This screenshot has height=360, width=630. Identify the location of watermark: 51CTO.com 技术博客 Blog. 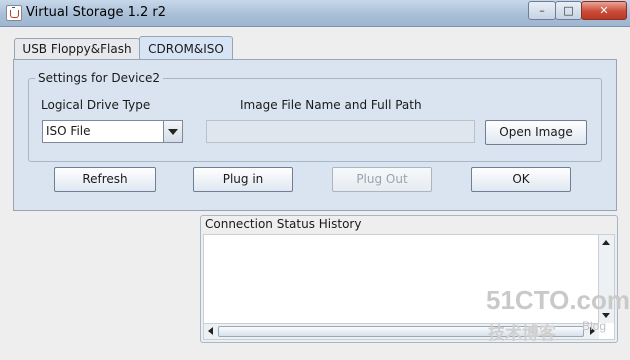
(558, 320).